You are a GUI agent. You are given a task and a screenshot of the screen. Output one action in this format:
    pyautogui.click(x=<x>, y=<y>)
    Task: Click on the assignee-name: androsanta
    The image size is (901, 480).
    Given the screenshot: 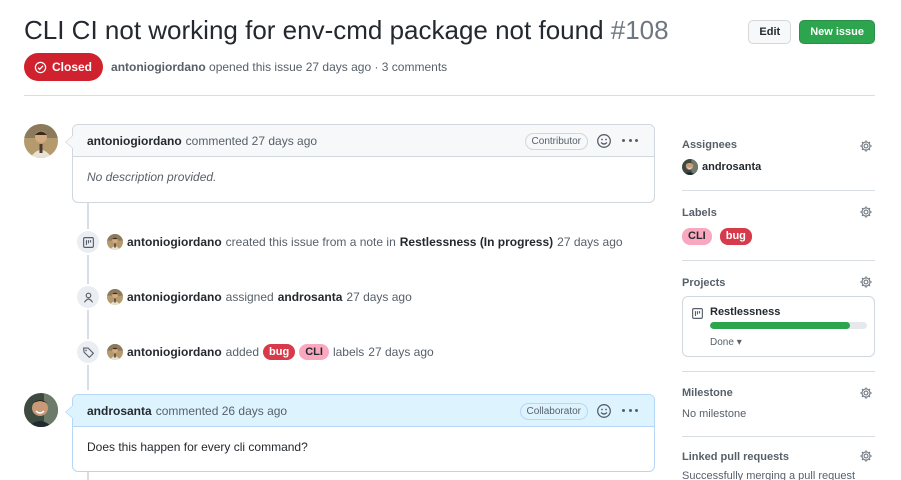 What is the action you would take?
    pyautogui.click(x=732, y=167)
    